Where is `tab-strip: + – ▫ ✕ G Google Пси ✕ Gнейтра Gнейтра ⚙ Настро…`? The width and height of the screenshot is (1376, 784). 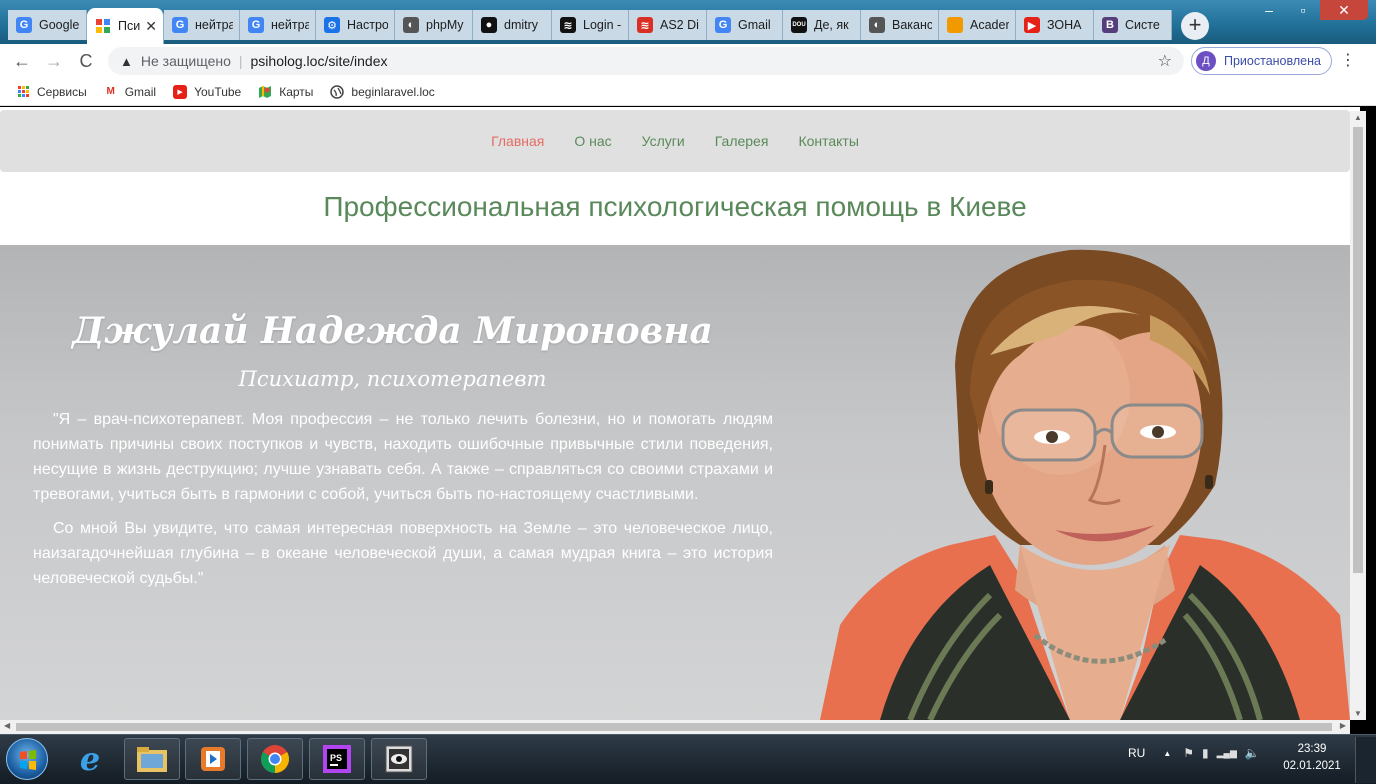 tab-strip: + – ▫ ✕ G Google Пси ✕ Gнейтра Gнейтра ⚙ Настро… is located at coordinates (688, 22).